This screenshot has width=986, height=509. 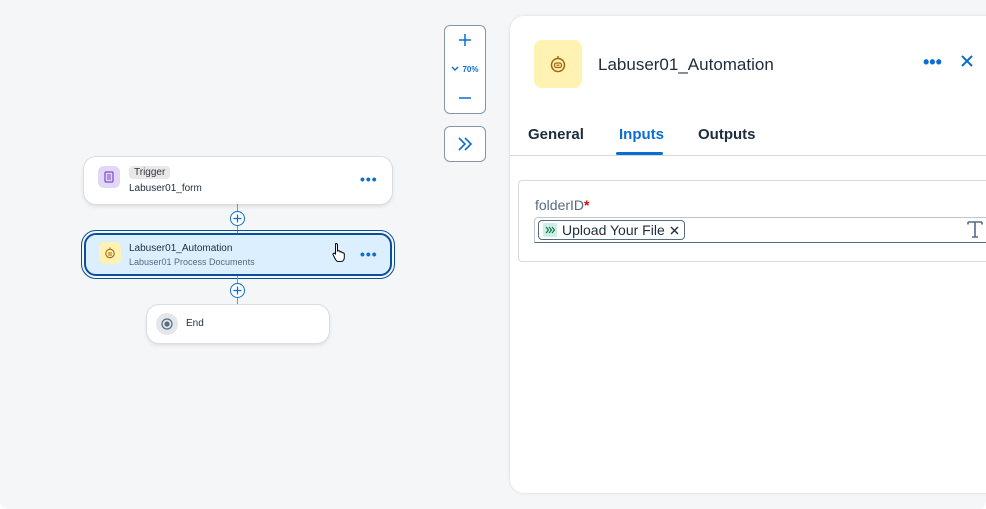 What do you see at coordinates (639, 153) in the screenshot?
I see `active-tab-indicator` at bounding box center [639, 153].